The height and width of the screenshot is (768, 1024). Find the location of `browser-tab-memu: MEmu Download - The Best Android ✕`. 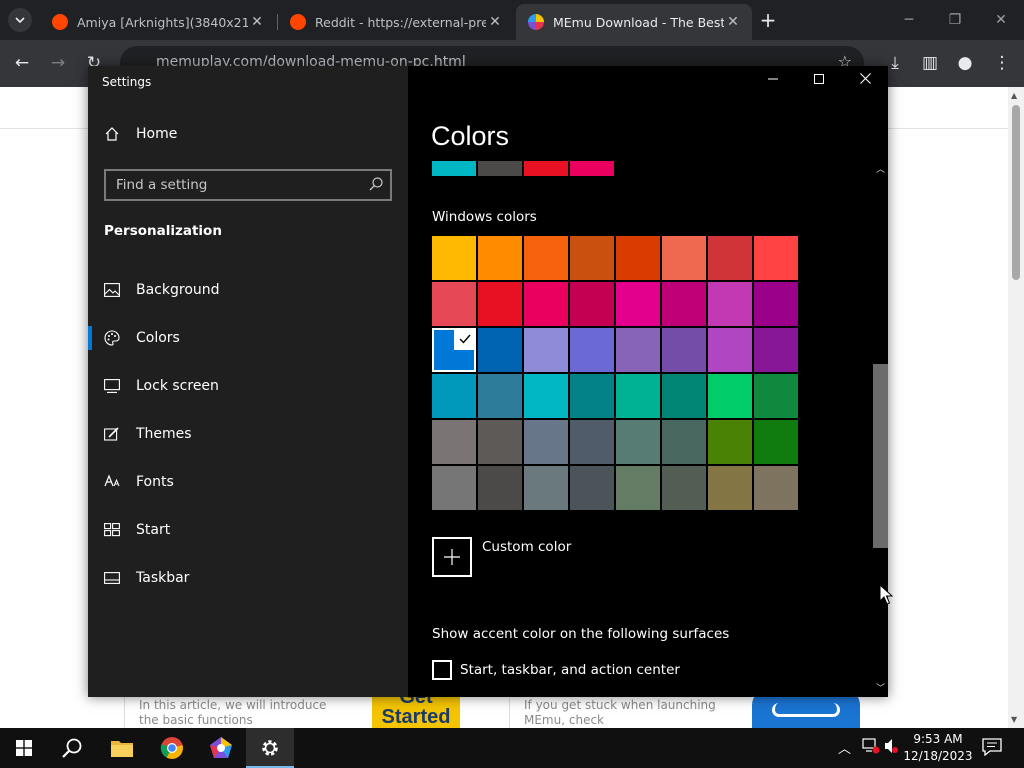

browser-tab-memu: MEmu Download - The Best Android ✕ is located at coordinates (634, 22).